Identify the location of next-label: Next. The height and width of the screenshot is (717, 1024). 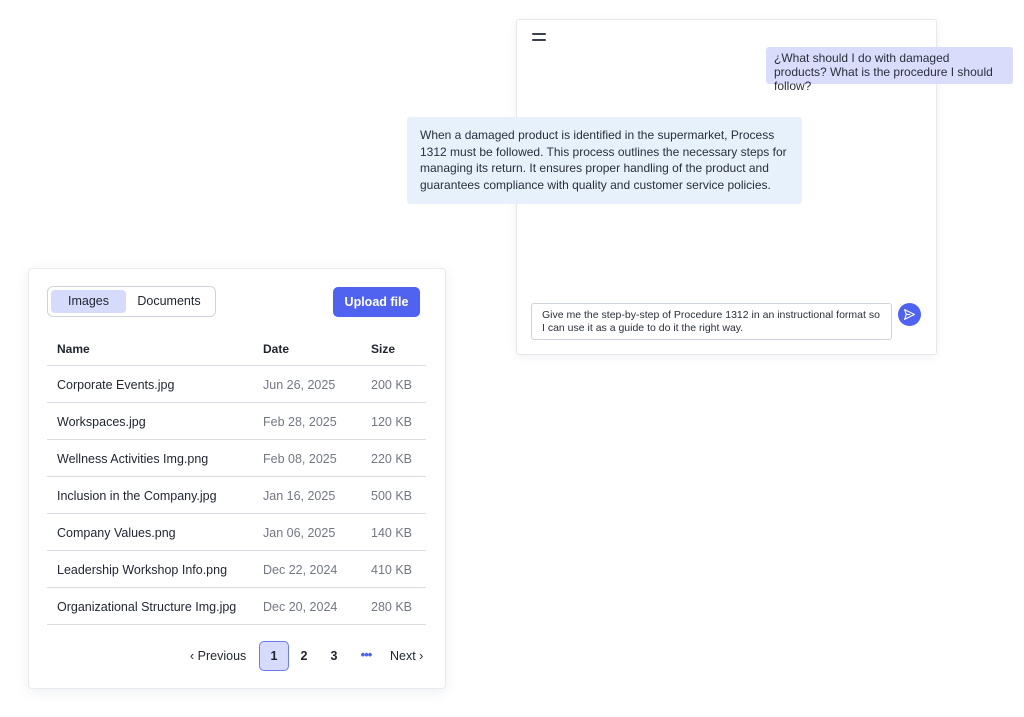
(403, 656).